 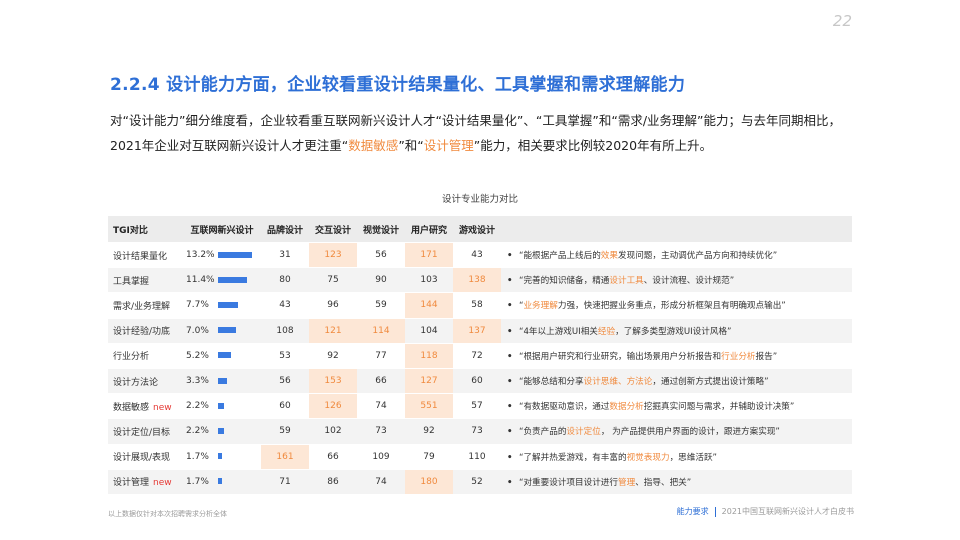 I want to click on tgi-value: 5.2%, so click(x=197, y=355).